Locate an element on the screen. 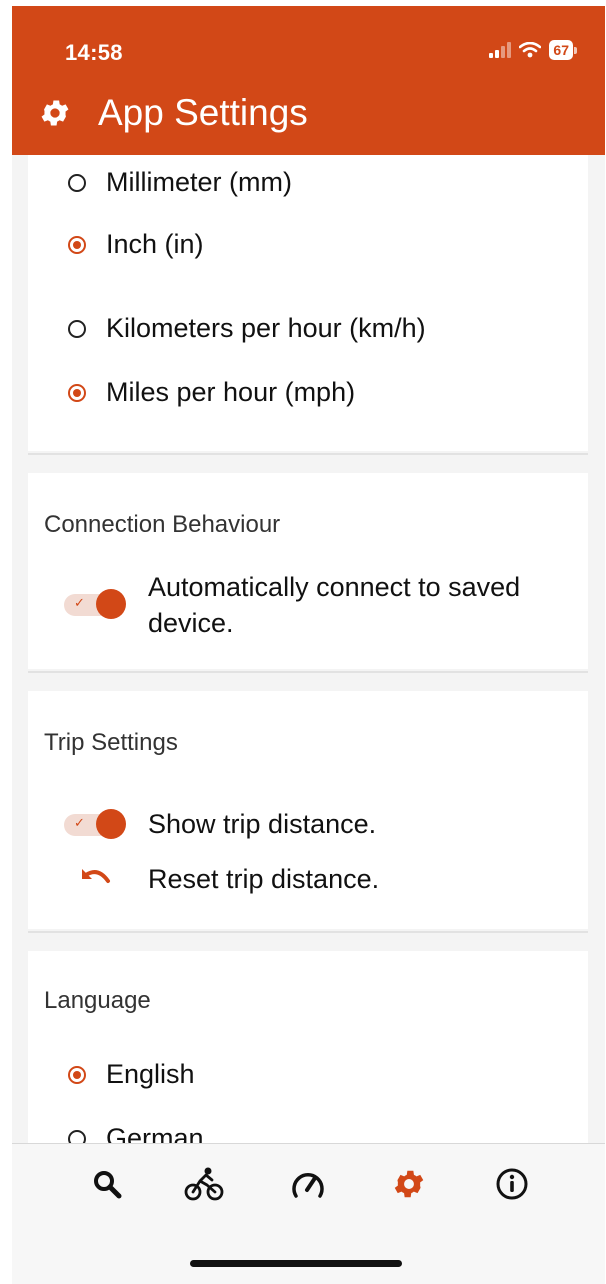 Image resolution: width=606 pixels, height=1284 pixels. battery-level: 67 is located at coordinates (561, 50).